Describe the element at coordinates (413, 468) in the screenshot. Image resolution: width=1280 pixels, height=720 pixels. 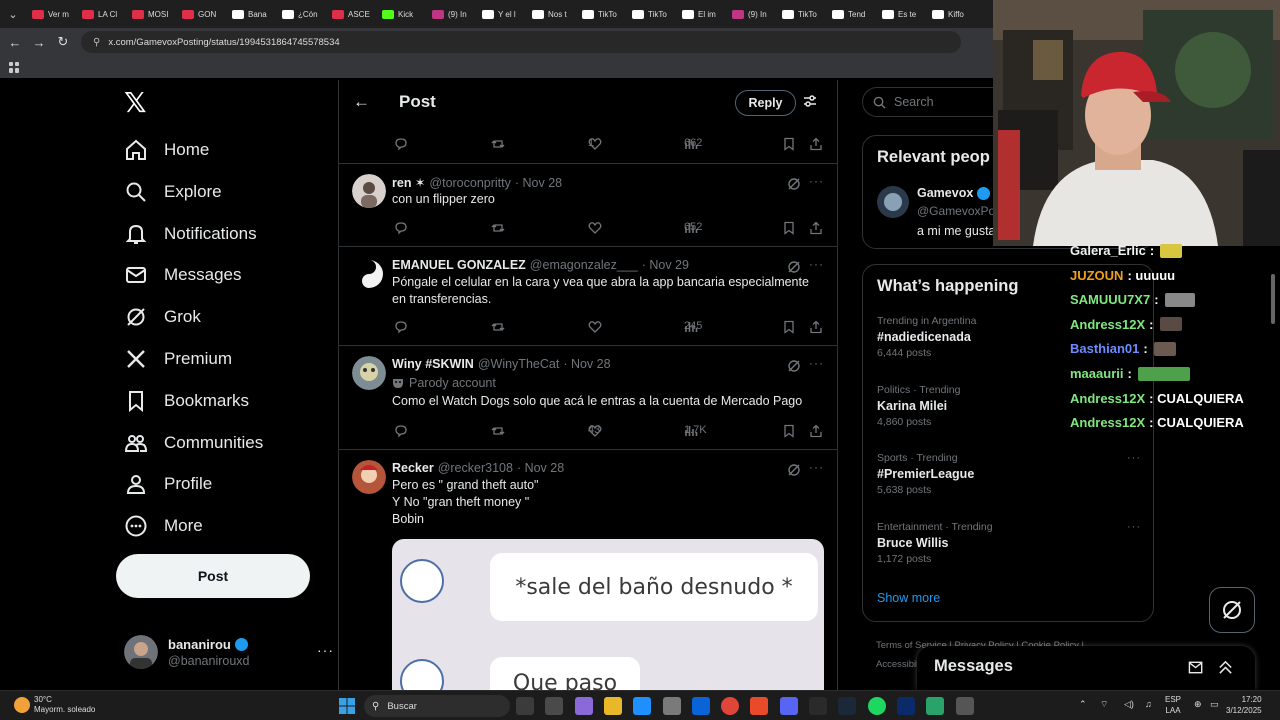
I see `author-name: Recker` at that location.